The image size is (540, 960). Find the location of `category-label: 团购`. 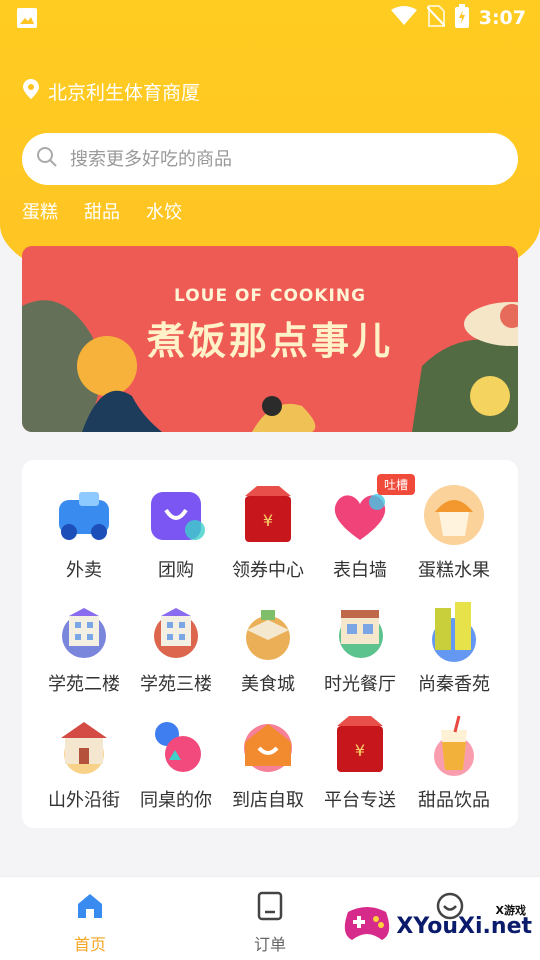

category-label: 团购 is located at coordinates (176, 570).